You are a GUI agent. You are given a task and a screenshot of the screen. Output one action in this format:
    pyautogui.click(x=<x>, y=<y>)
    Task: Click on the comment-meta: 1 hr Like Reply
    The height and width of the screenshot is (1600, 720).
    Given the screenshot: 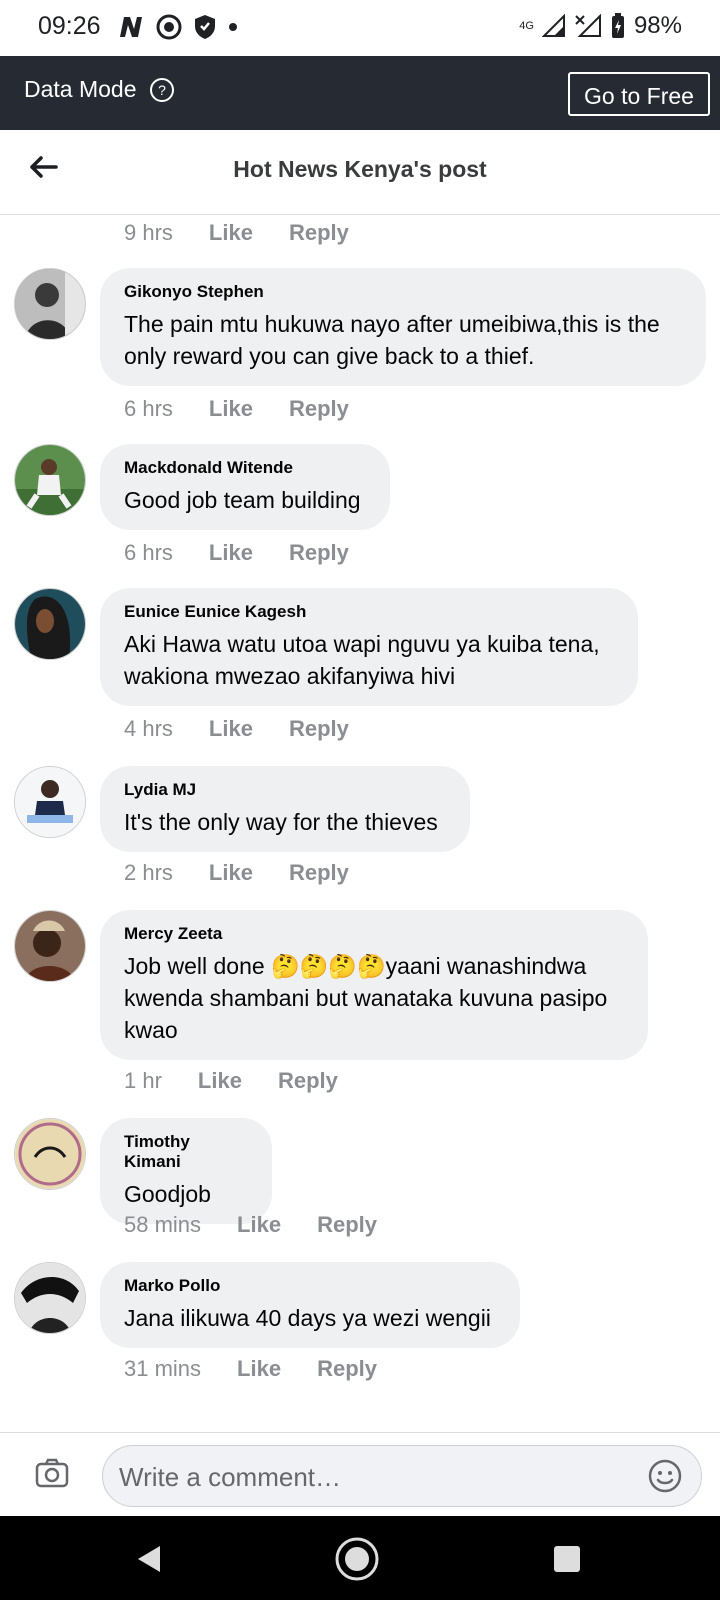 What is the action you would take?
    pyautogui.click(x=231, y=1081)
    